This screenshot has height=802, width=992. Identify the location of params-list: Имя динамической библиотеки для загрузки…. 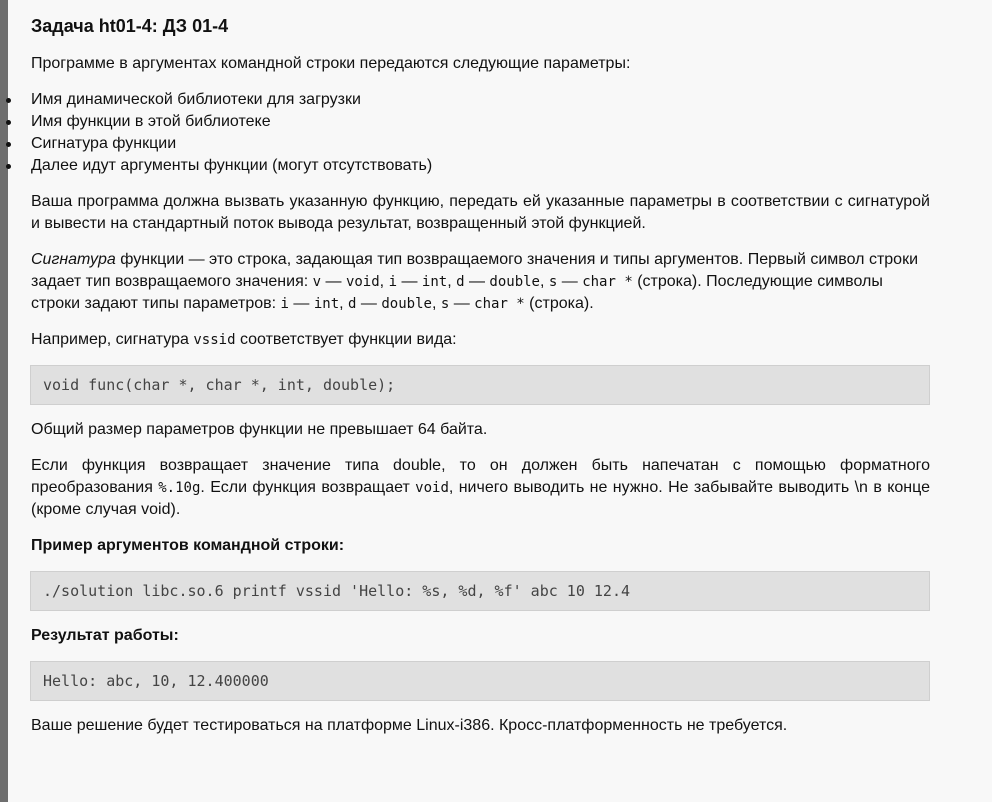
(468, 133).